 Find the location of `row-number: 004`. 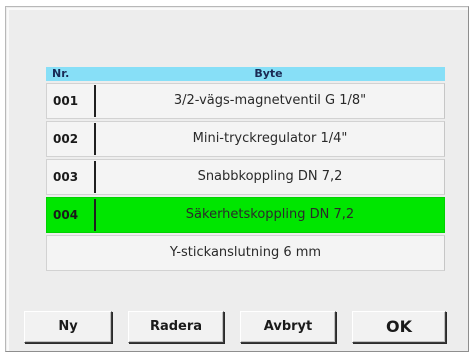

row-number: 004 is located at coordinates (66, 215).